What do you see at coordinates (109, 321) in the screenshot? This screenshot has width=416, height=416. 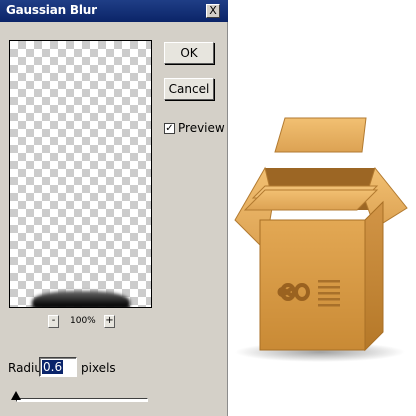 I see `zoom-in-button: +` at bounding box center [109, 321].